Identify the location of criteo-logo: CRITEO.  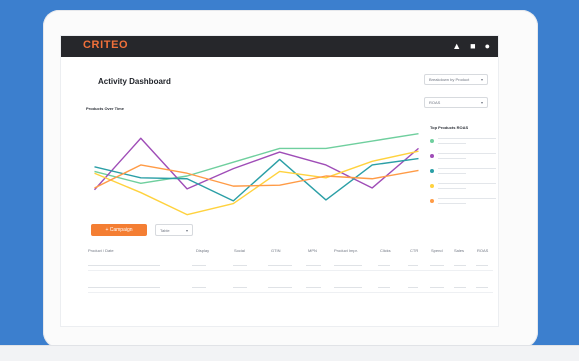
(106, 45).